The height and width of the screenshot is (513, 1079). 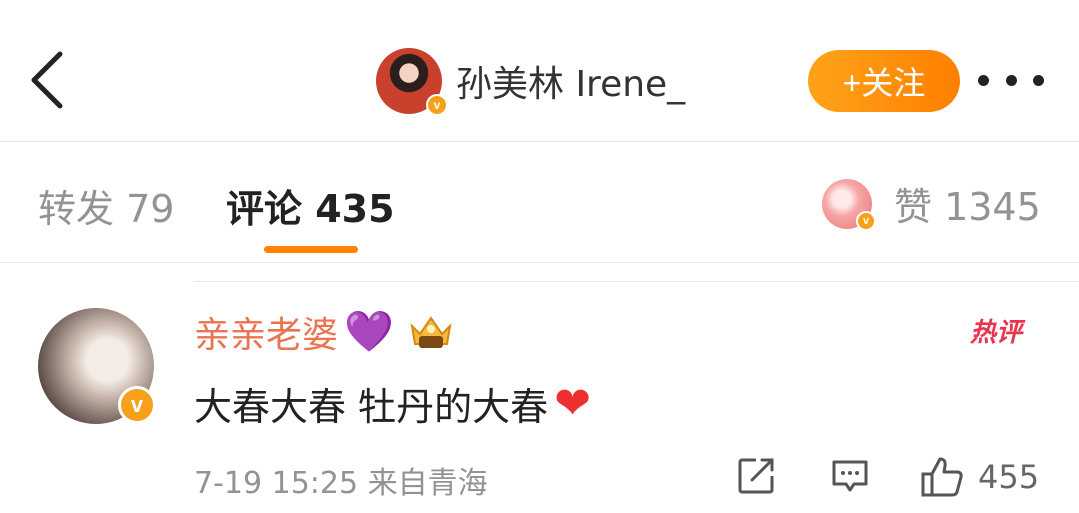 What do you see at coordinates (266, 332) in the screenshot?
I see `comment-author-name: 亲亲老婆` at bounding box center [266, 332].